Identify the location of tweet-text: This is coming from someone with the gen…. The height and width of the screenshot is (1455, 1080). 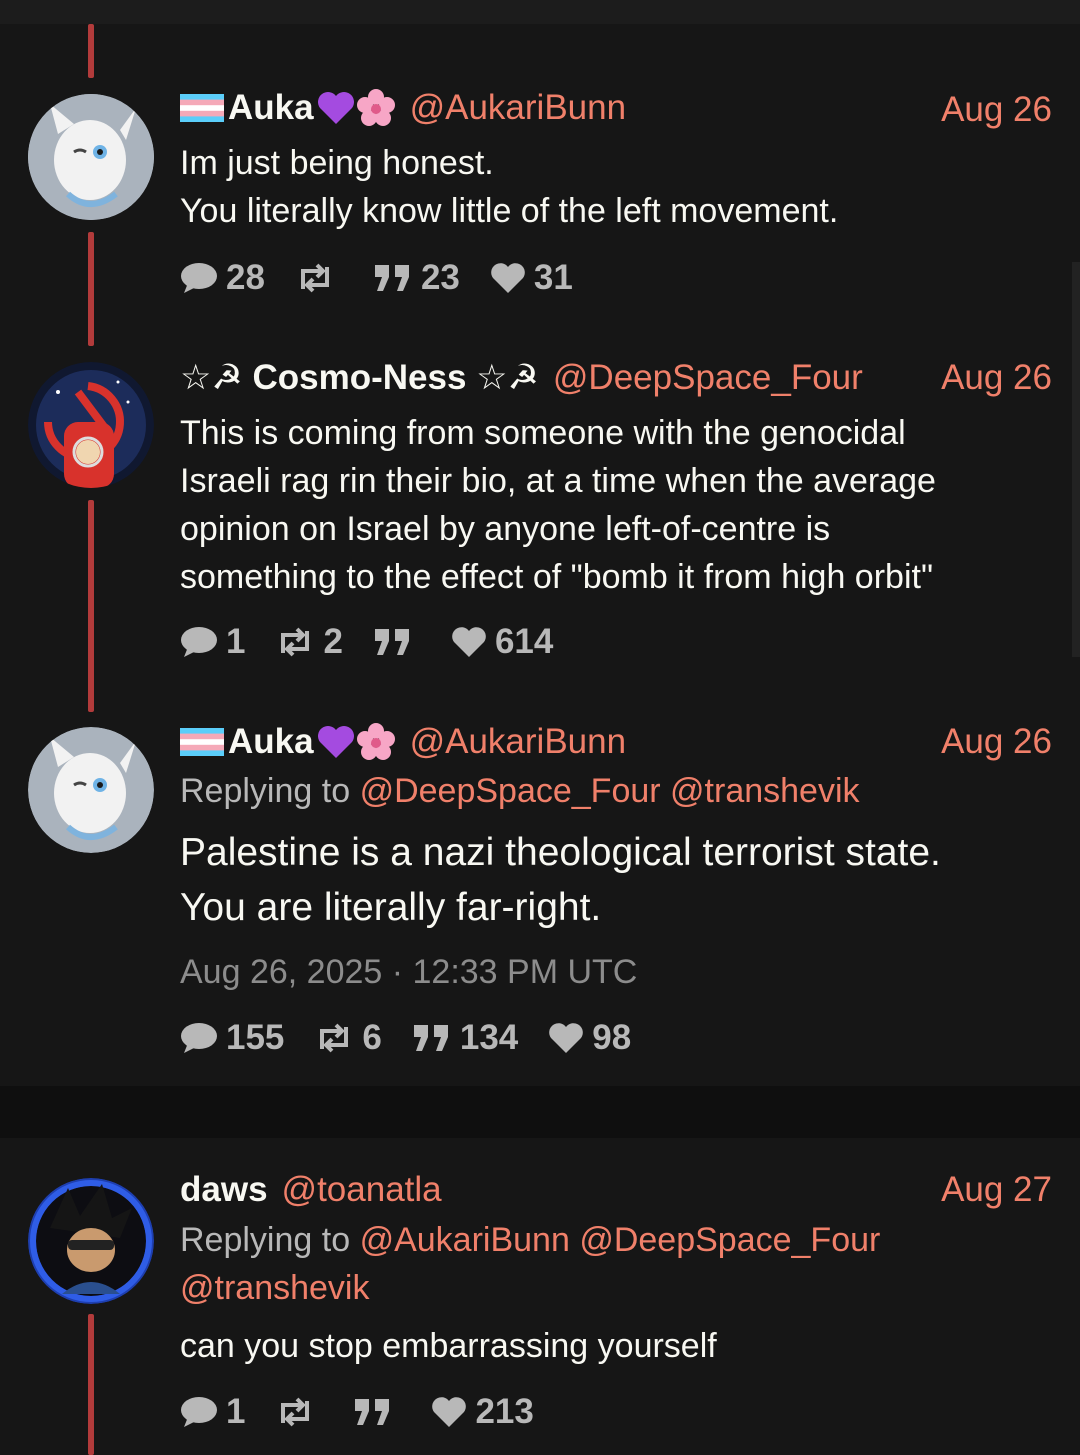
(558, 505).